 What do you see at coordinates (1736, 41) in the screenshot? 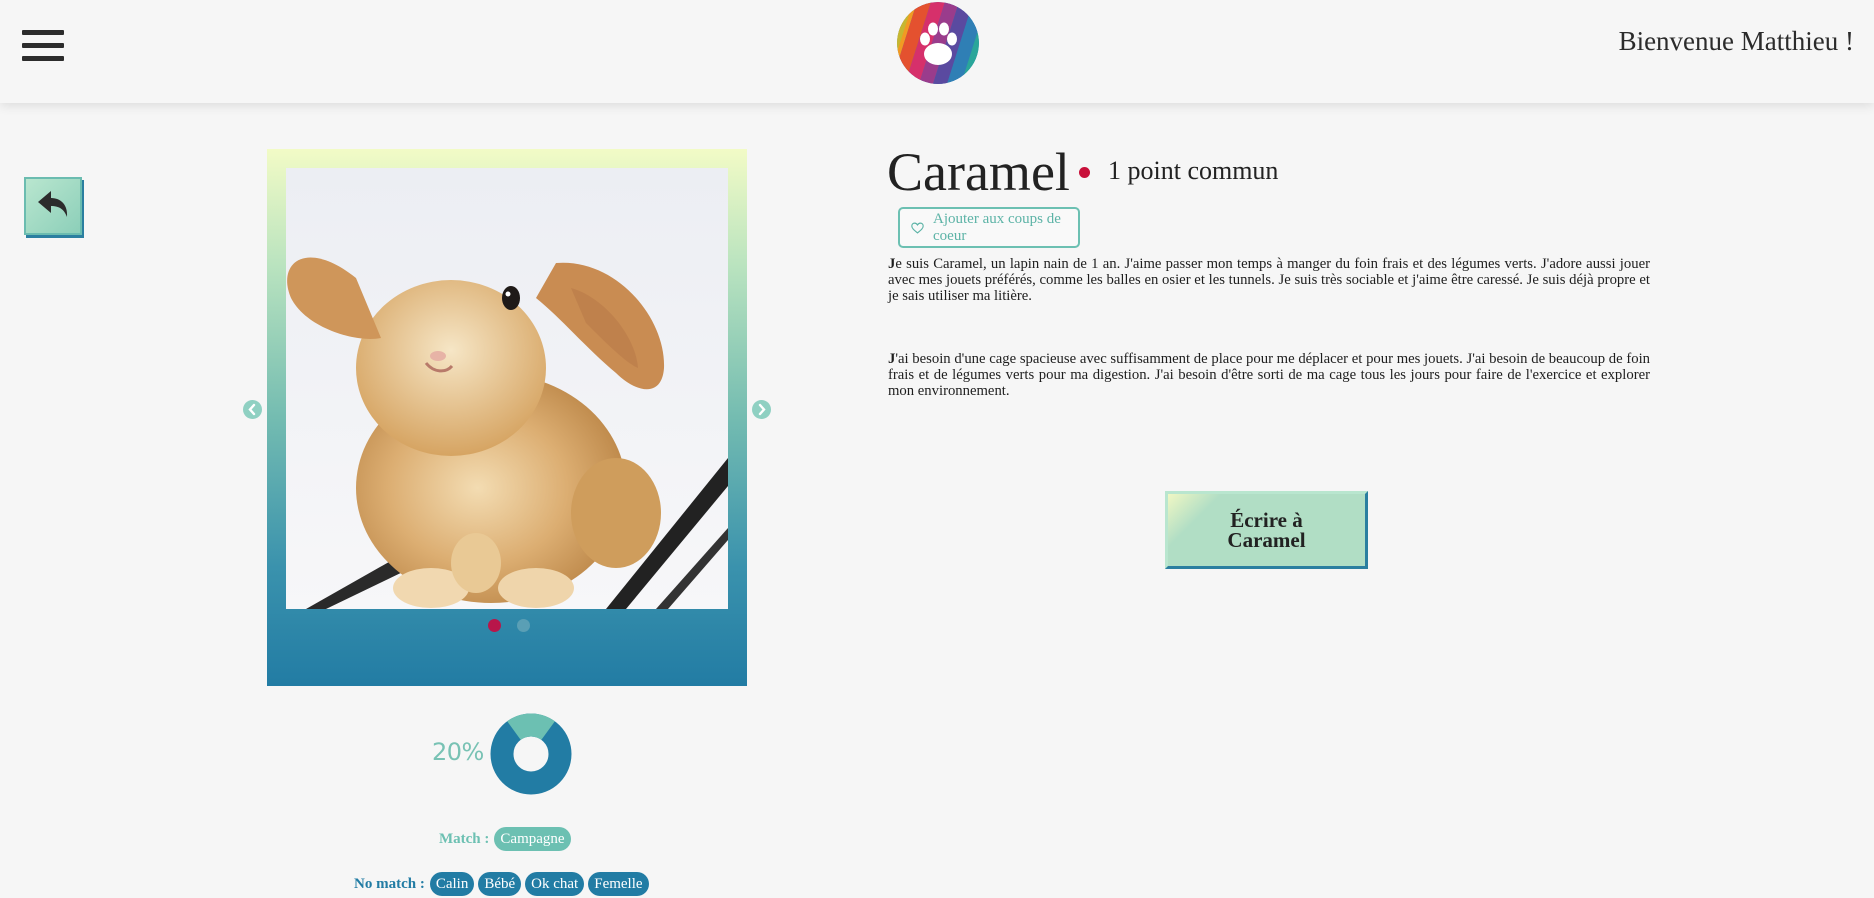
I see `welcome-message: Bienvenue Matthieu !` at bounding box center [1736, 41].